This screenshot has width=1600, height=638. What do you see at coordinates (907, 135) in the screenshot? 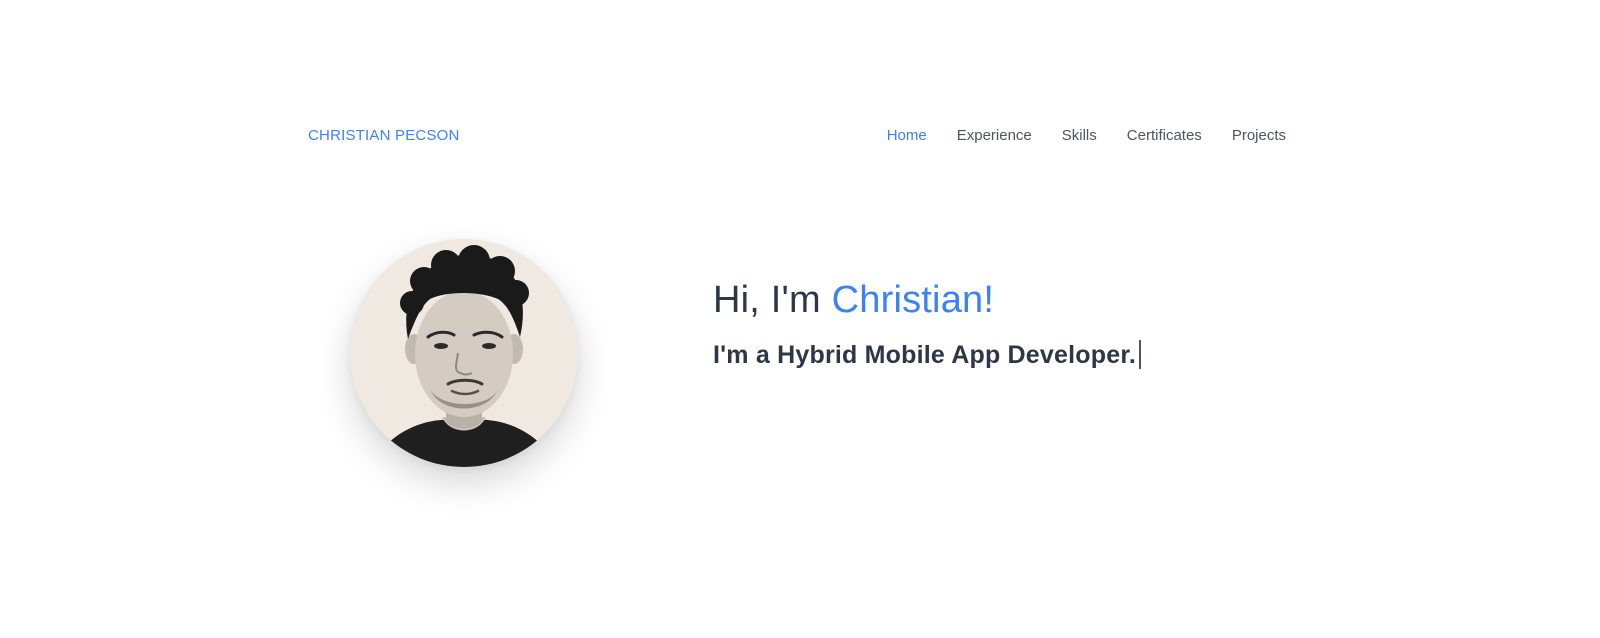
I see `nav-home: Home` at bounding box center [907, 135].